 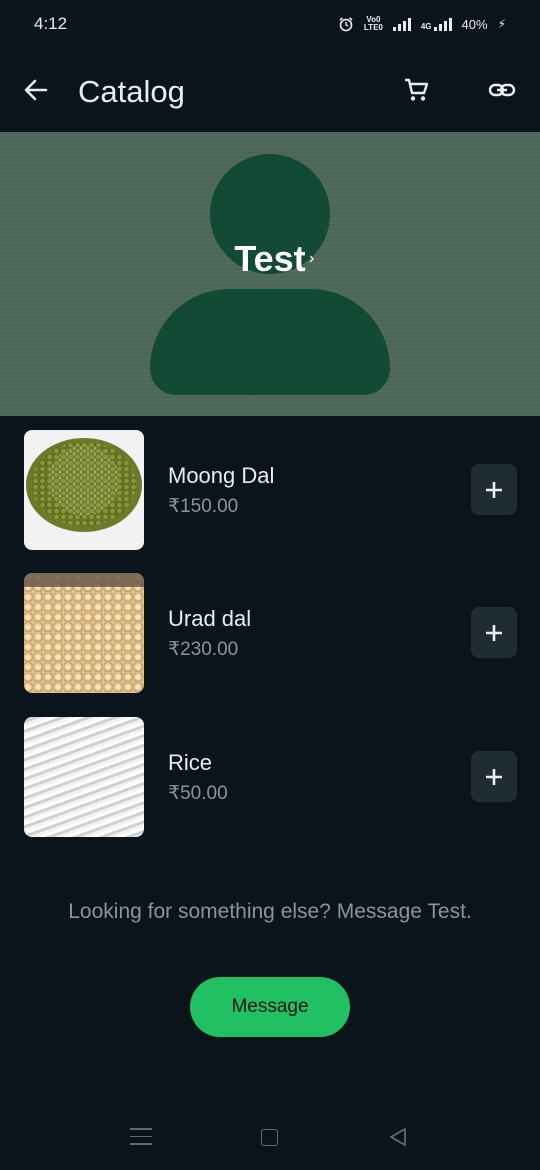 What do you see at coordinates (270, 259) in the screenshot?
I see `business-name: Test` at bounding box center [270, 259].